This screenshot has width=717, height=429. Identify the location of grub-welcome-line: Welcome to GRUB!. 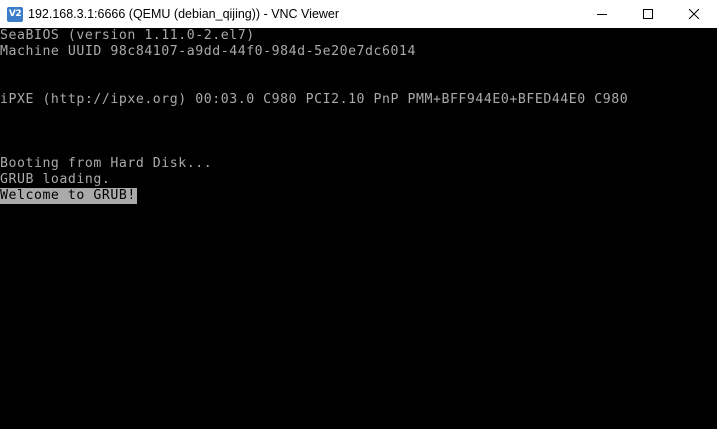
(68, 196).